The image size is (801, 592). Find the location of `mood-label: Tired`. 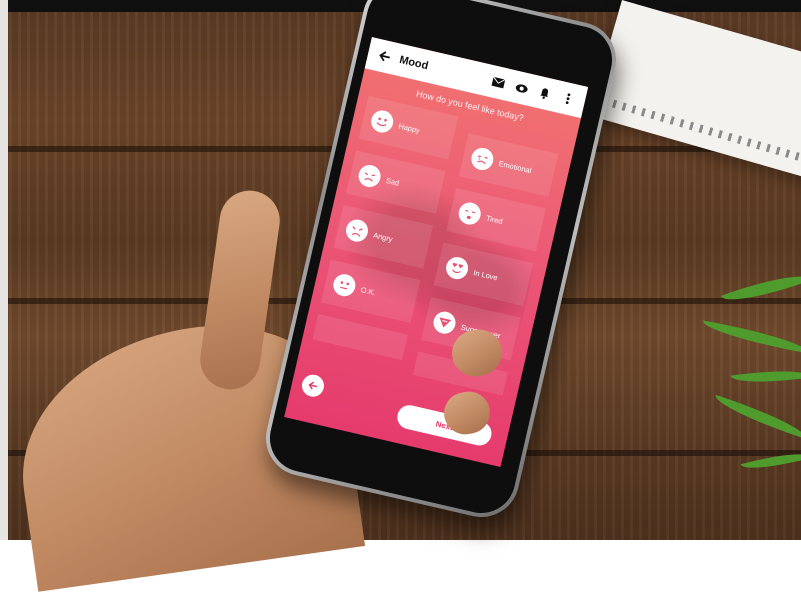

mood-label: Tired is located at coordinates (494, 219).